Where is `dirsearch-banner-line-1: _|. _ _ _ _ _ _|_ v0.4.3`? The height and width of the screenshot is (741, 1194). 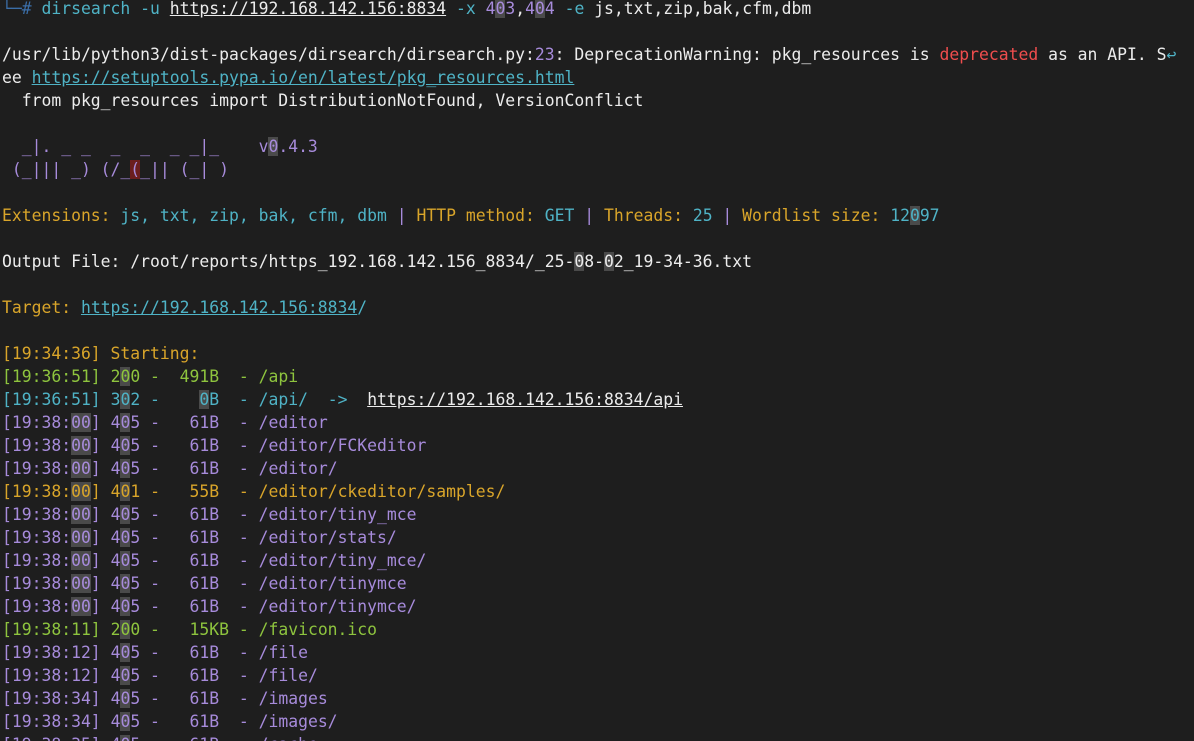
dirsearch-banner-line-1: _|. _ _ _ _ _ _|_ v0.4.3 is located at coordinates (160, 146).